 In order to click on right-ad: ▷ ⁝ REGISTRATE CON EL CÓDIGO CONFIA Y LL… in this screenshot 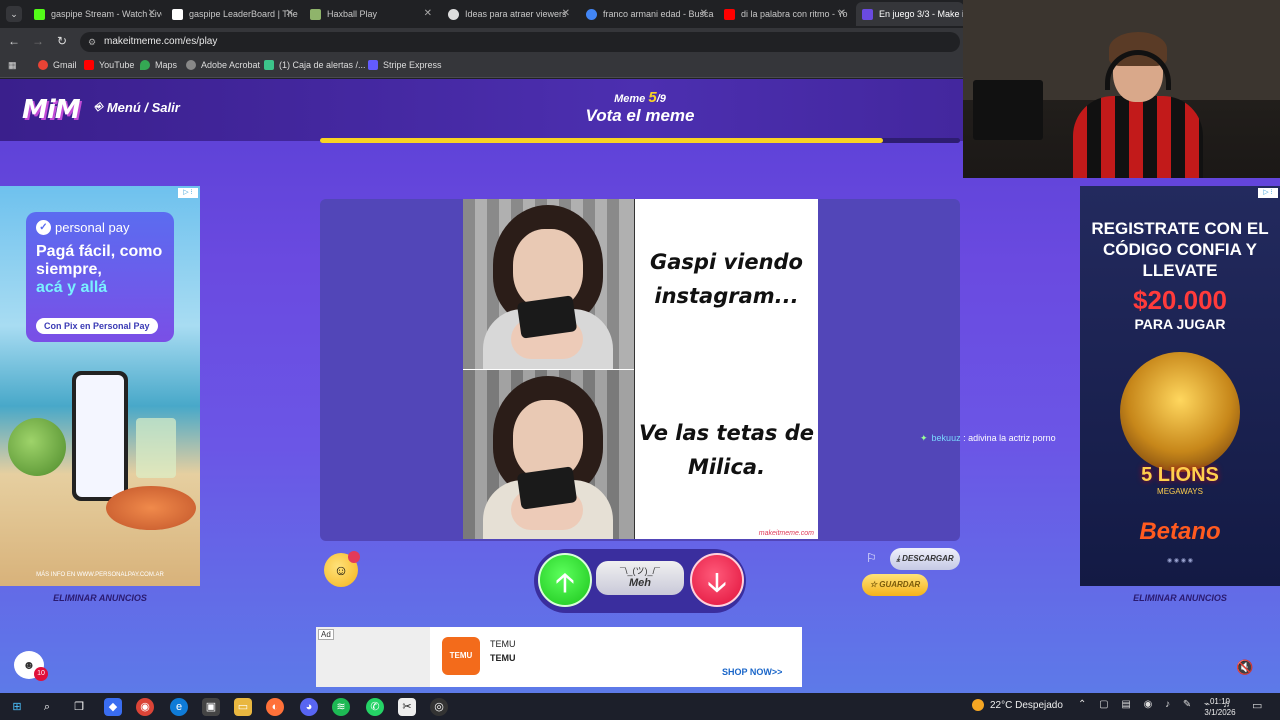, I will do `click(1180, 386)`.